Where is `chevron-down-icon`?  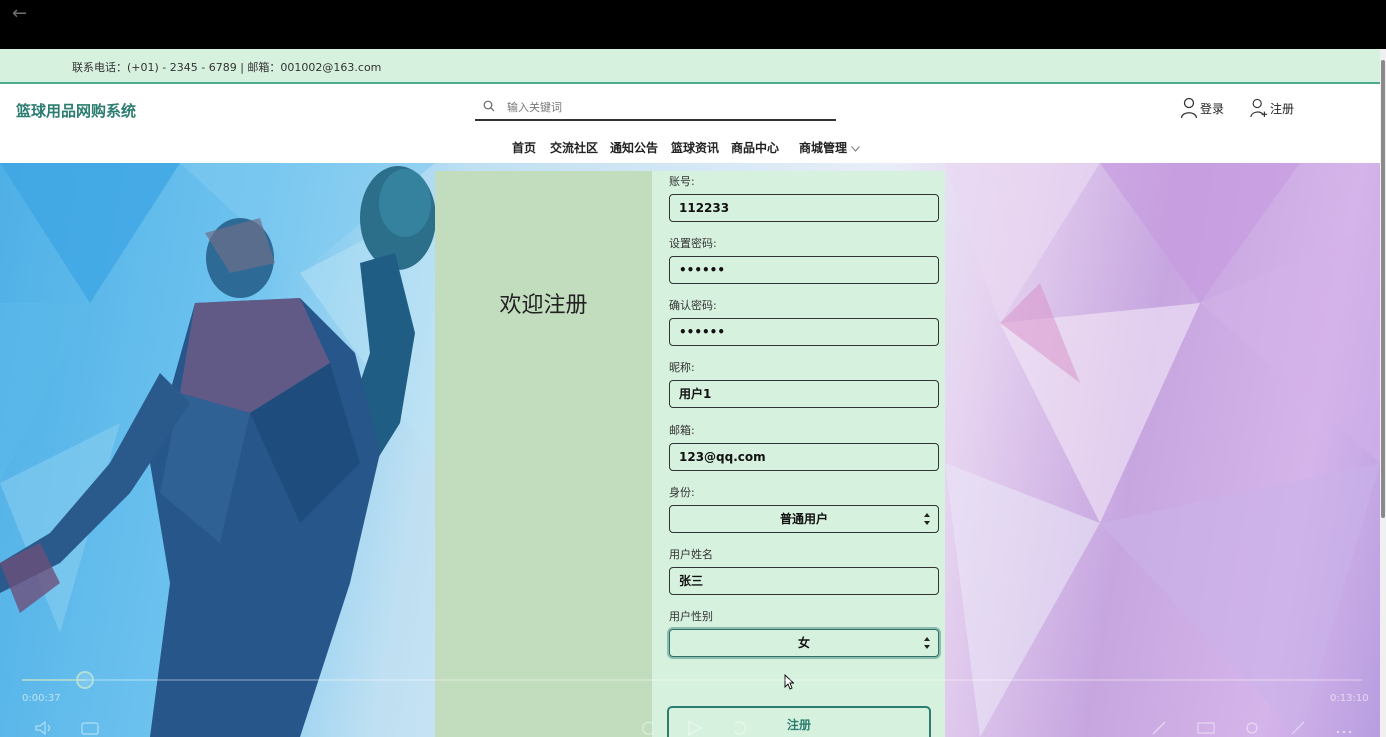 chevron-down-icon is located at coordinates (855, 148).